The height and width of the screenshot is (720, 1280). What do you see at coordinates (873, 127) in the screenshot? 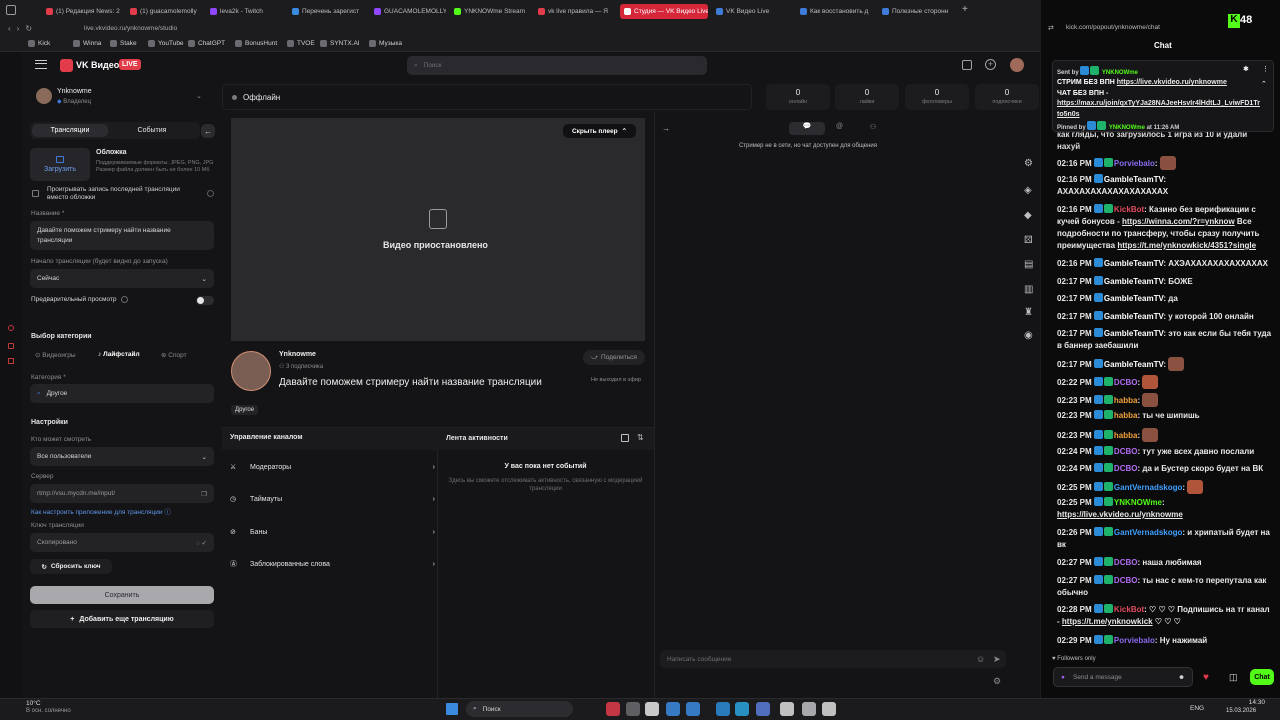
I see `users-tab: ⚇` at bounding box center [873, 127].